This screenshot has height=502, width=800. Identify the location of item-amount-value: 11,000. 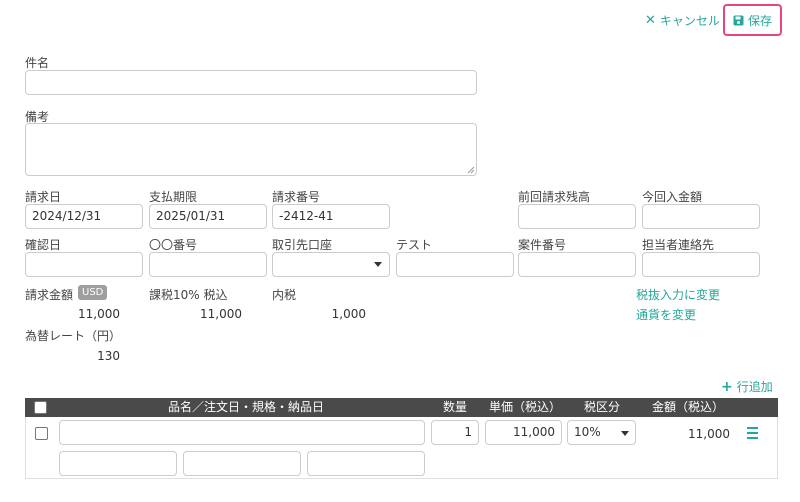
(709, 434).